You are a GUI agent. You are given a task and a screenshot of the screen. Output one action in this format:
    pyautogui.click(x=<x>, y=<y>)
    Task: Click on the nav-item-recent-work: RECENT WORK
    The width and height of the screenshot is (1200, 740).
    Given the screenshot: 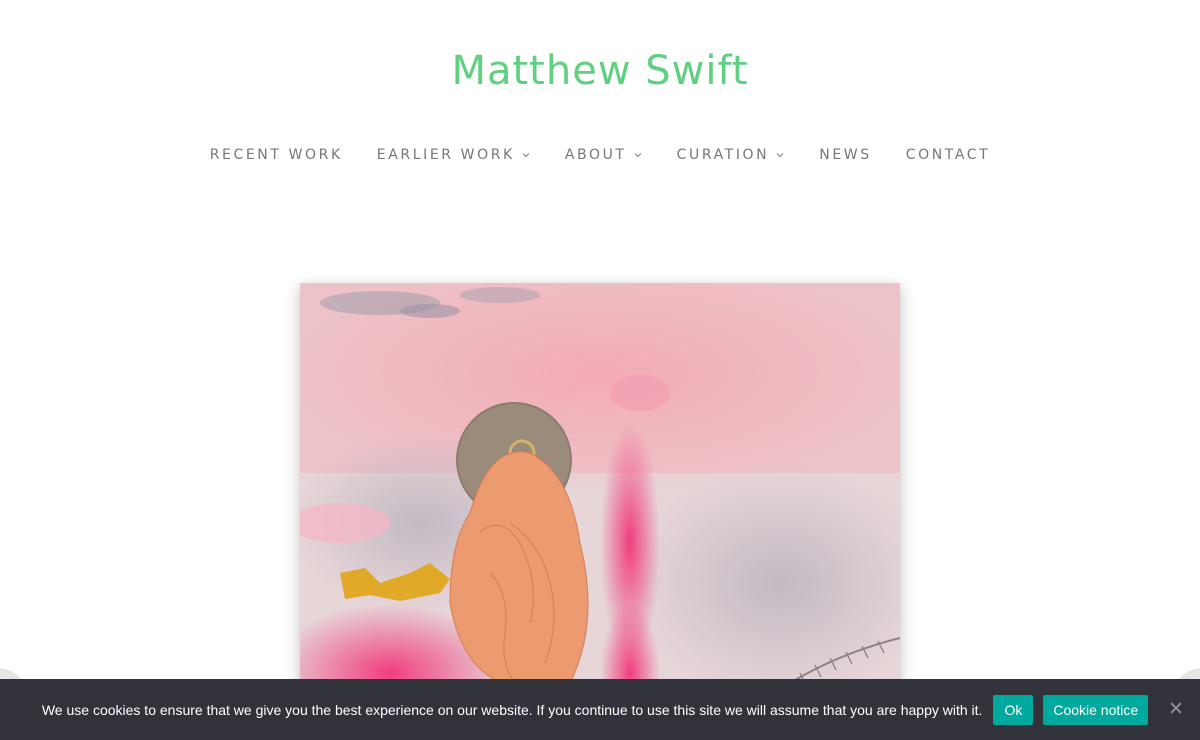 What is the action you would take?
    pyautogui.click(x=276, y=155)
    